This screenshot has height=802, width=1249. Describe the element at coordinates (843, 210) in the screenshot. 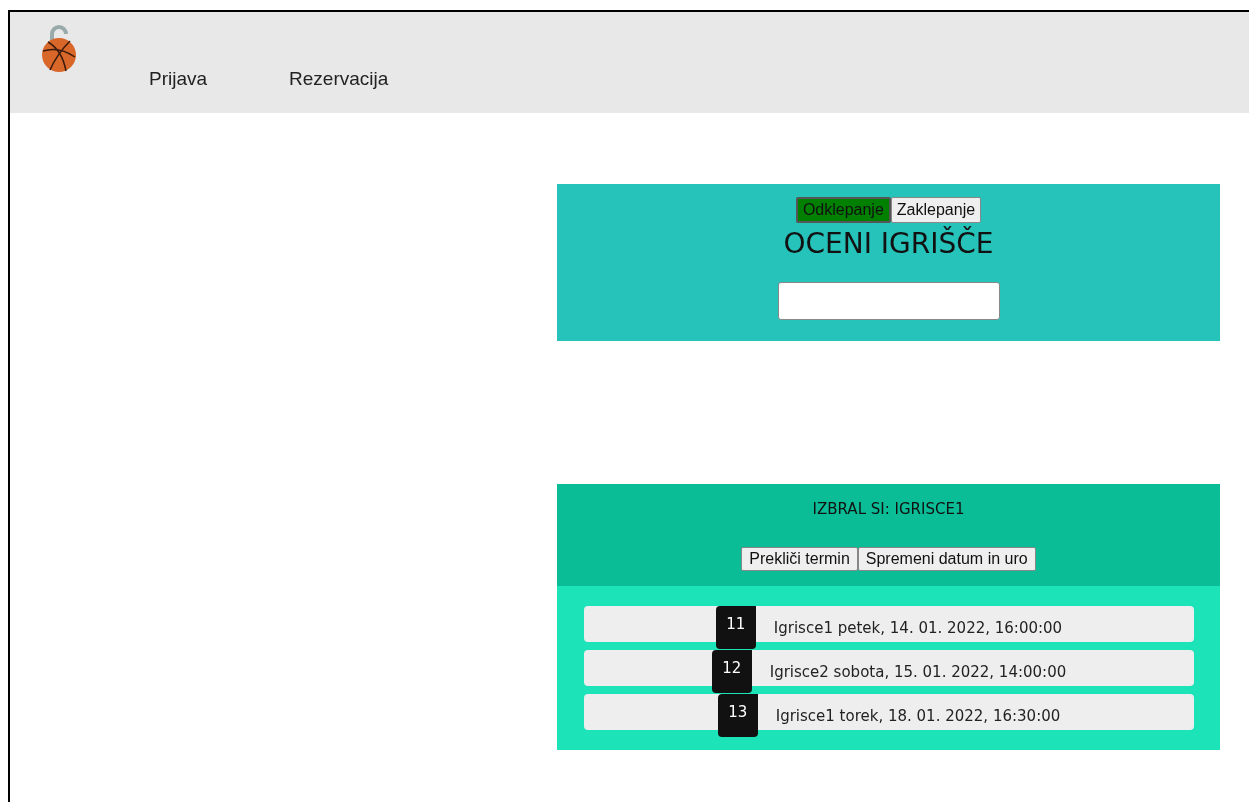

I see `toggle-button: Odklepanje` at that location.